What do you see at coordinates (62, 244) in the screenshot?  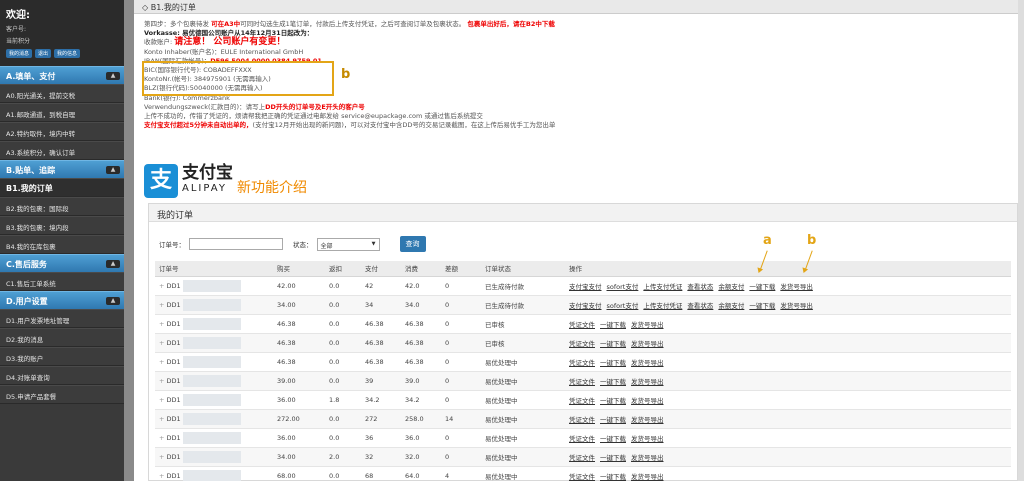 I see `sidebar-item: B4.我的在库包裹` at bounding box center [62, 244].